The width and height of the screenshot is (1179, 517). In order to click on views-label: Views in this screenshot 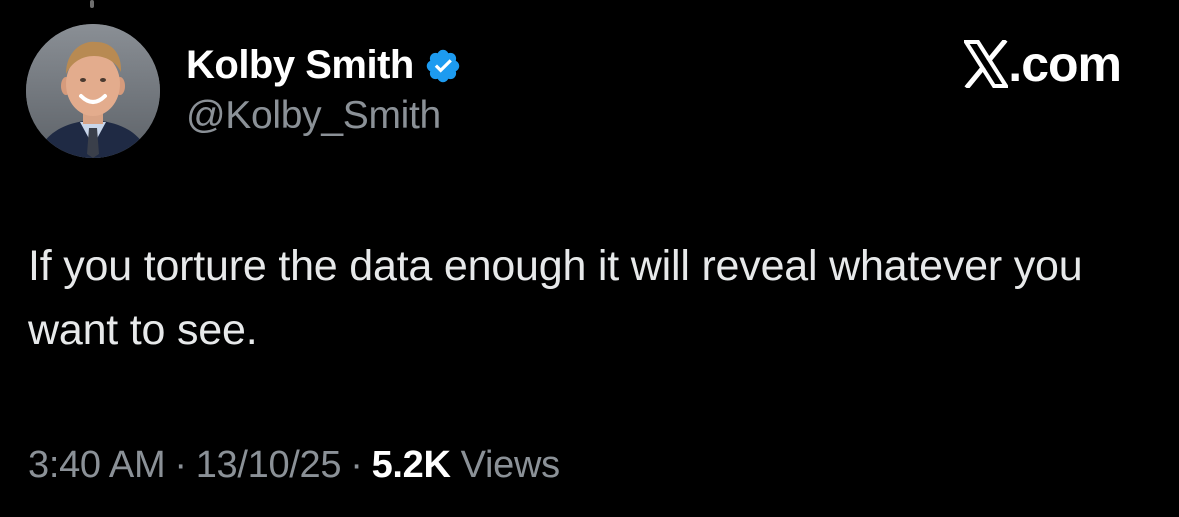, I will do `click(510, 465)`.